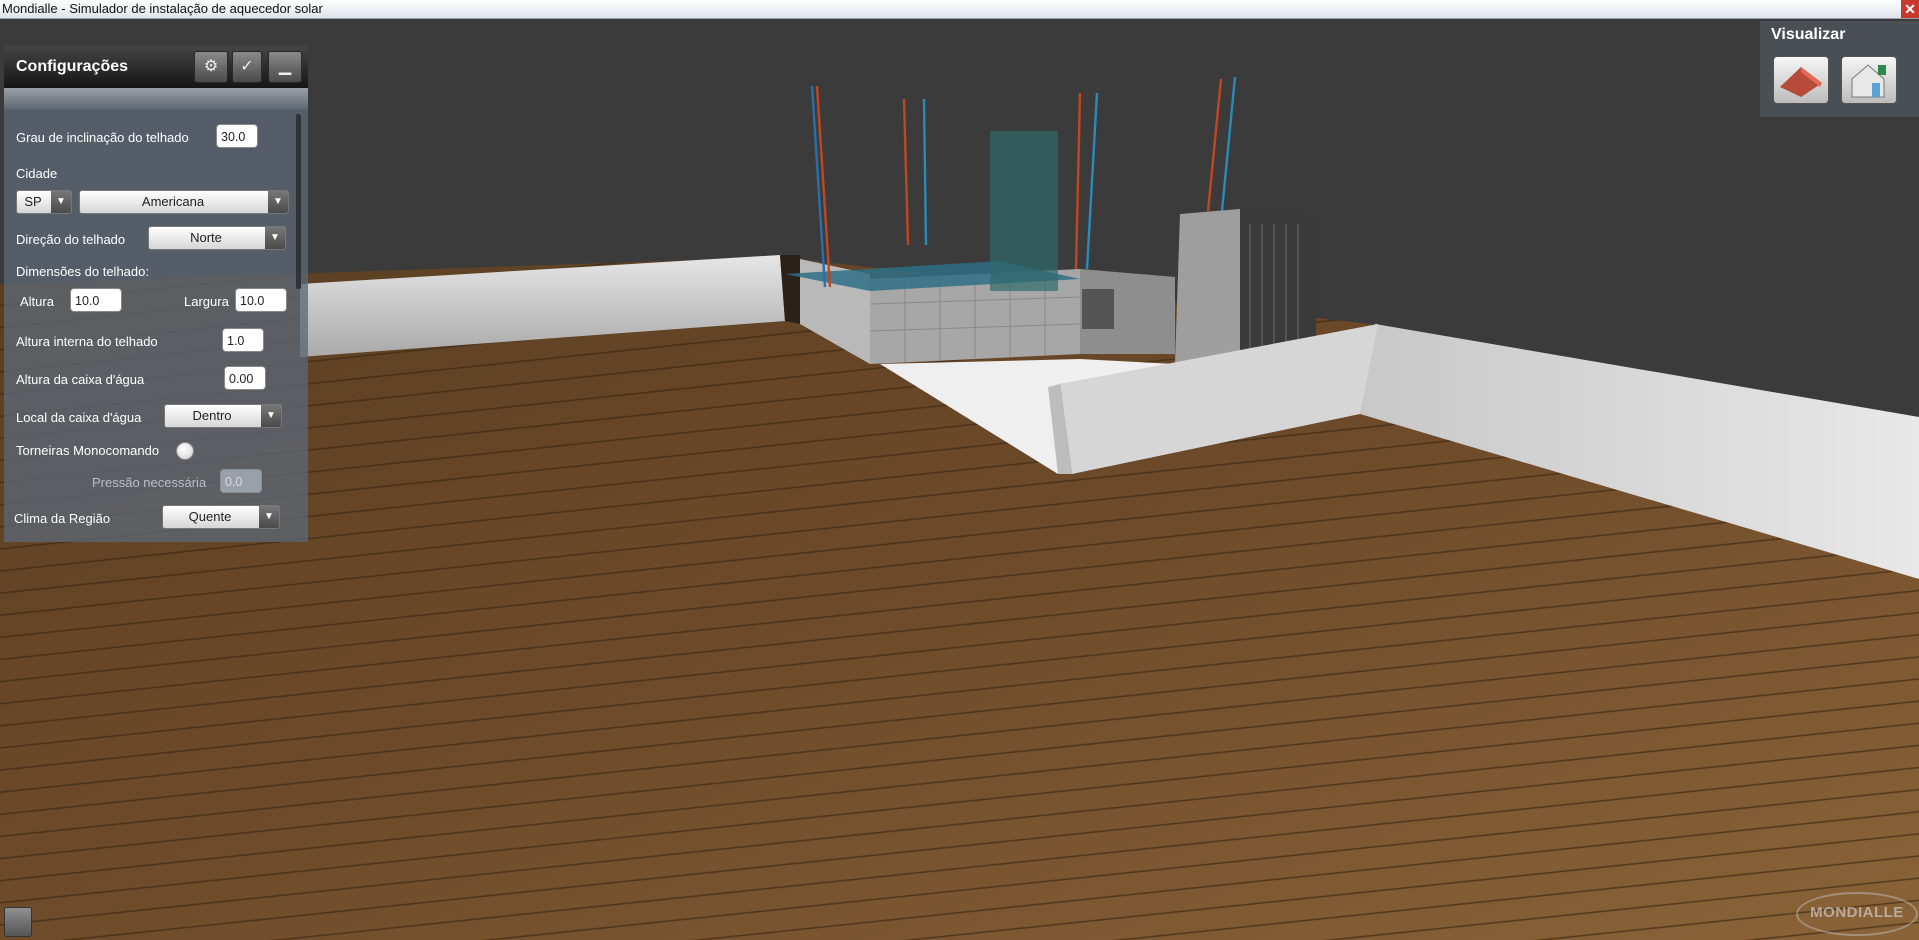 The height and width of the screenshot is (940, 1919). Describe the element at coordinates (71, 239) in the screenshot. I see `roof-direction-label: Direção do telhado` at that location.